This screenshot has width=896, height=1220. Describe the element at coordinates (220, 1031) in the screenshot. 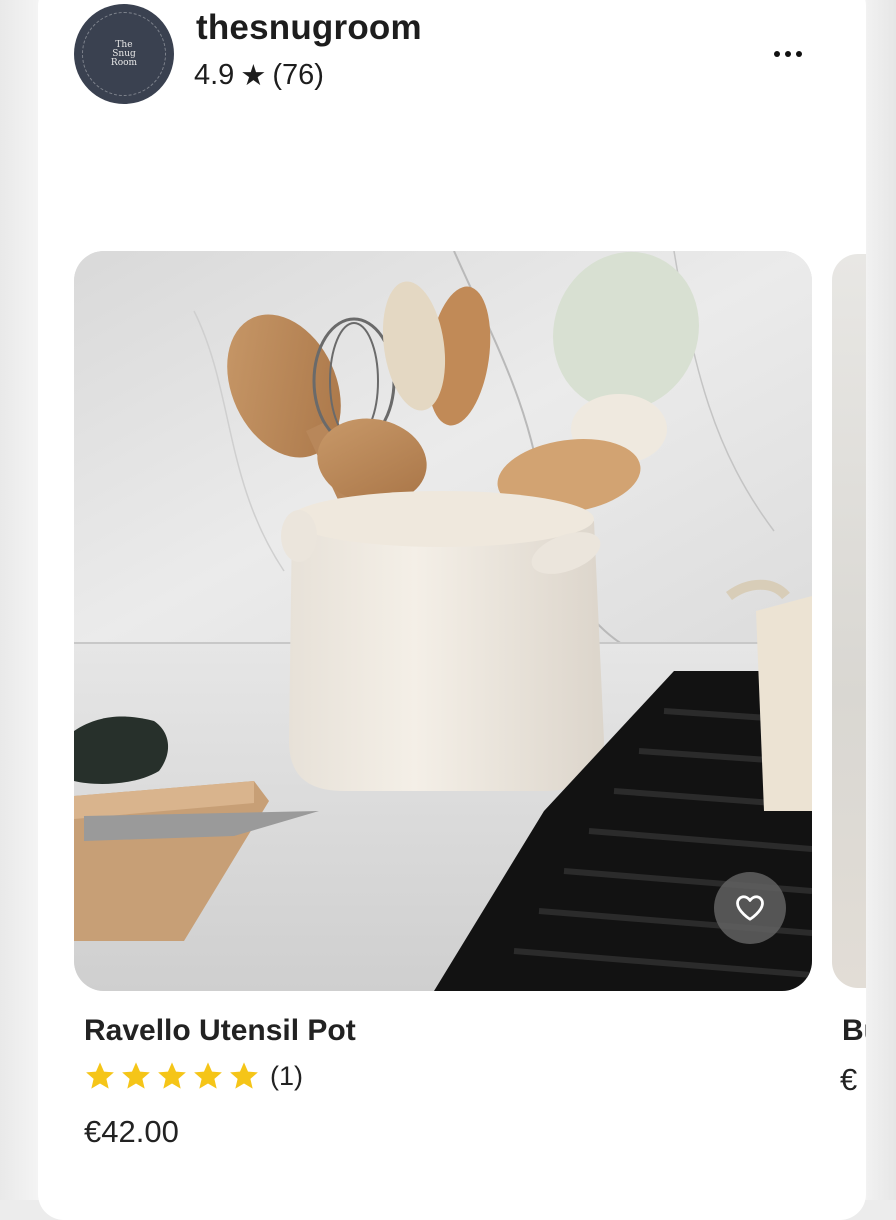

I see `product-title: Ravello Utensil Pot` at that location.